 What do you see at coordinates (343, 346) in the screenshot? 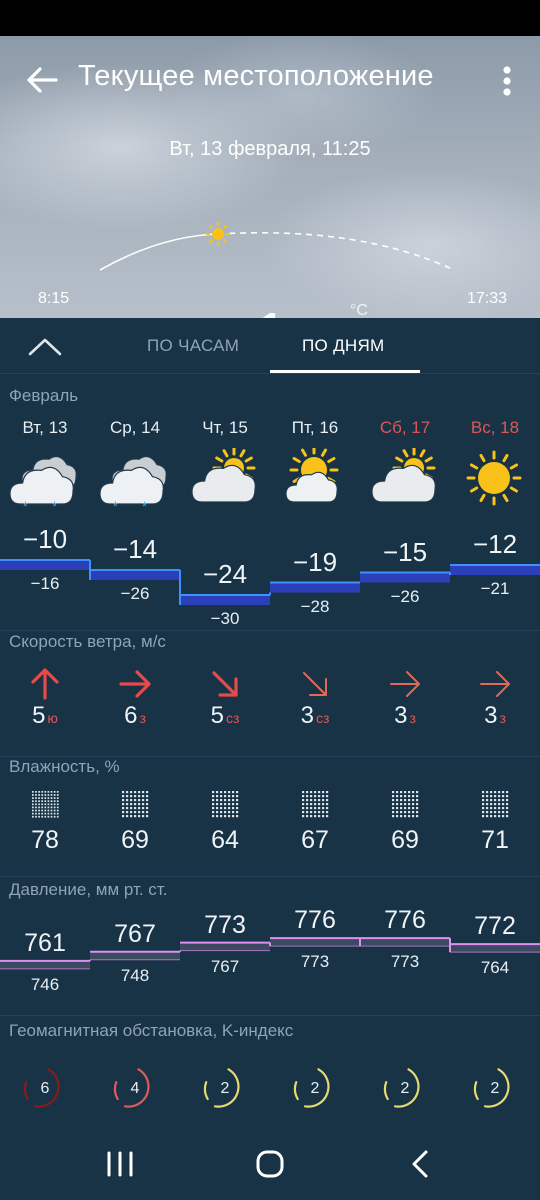
I see `tab-daily: ПО ДНЯМ` at bounding box center [343, 346].